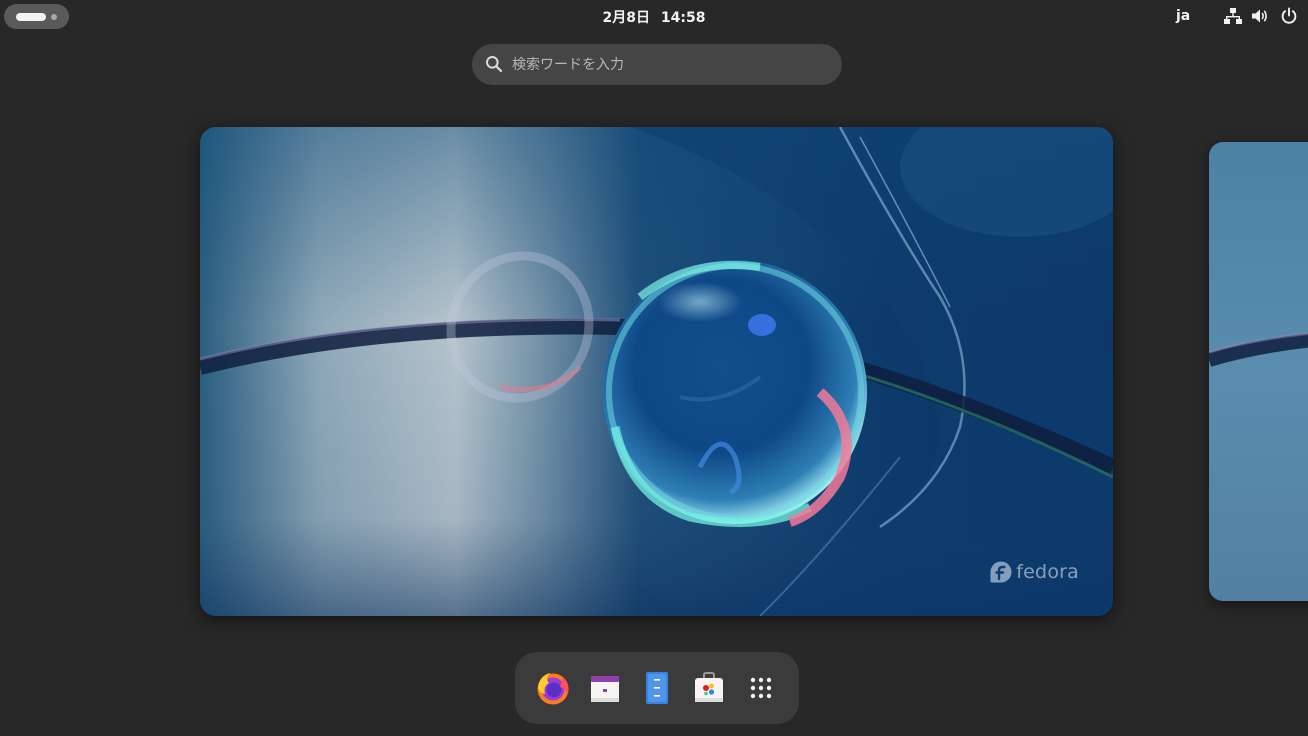 Image resolution: width=1308 pixels, height=736 pixels. I want to click on volume-icon, so click(1260, 16).